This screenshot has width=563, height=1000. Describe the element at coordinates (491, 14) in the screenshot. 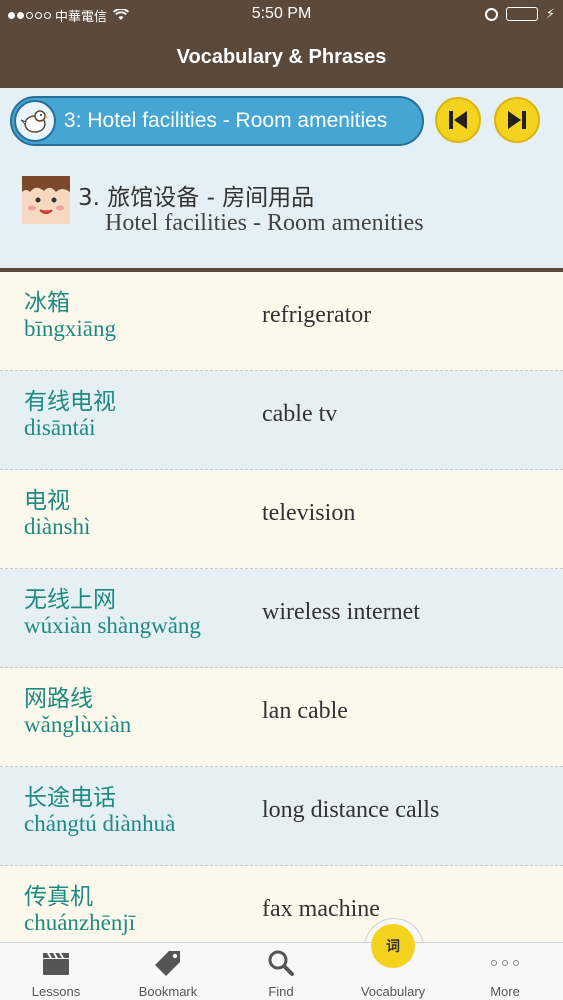

I see `alarm-clock-icon` at that location.